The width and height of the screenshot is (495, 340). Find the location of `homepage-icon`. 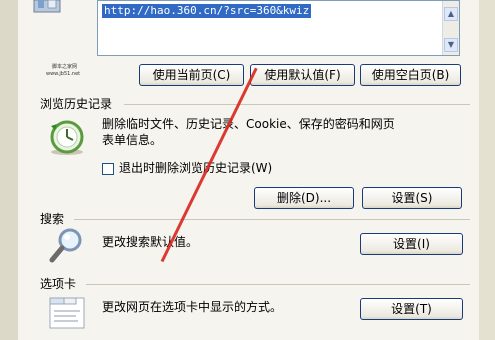

homepage-icon is located at coordinates (47, 7).